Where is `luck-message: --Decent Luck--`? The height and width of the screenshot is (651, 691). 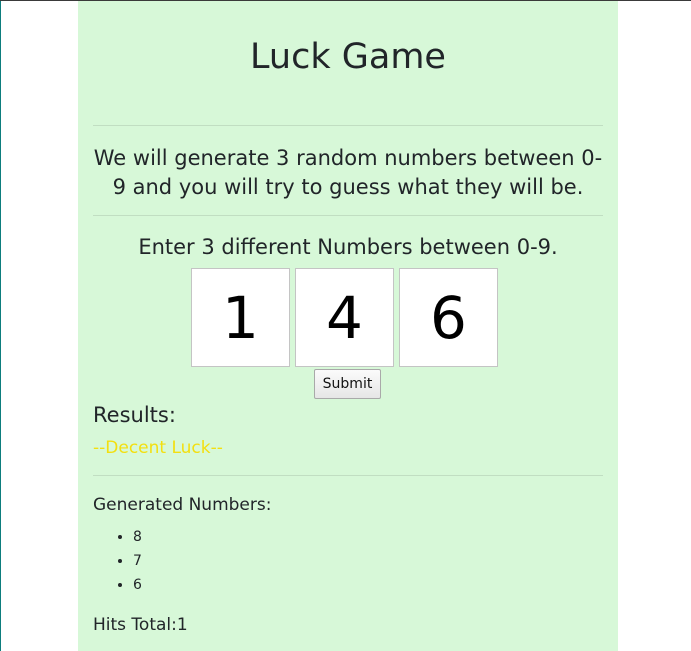
luck-message: --Decent Luck-- is located at coordinates (158, 448).